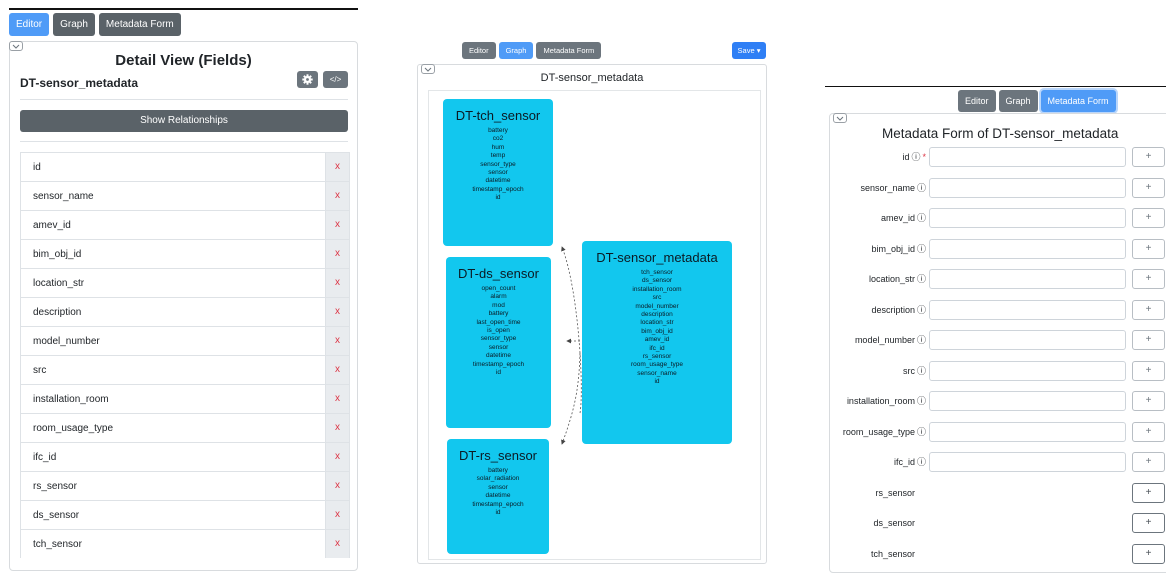 The height and width of the screenshot is (573, 1166). Describe the element at coordinates (185, 195) in the screenshot. I see `field-row: sensor_name x` at that location.